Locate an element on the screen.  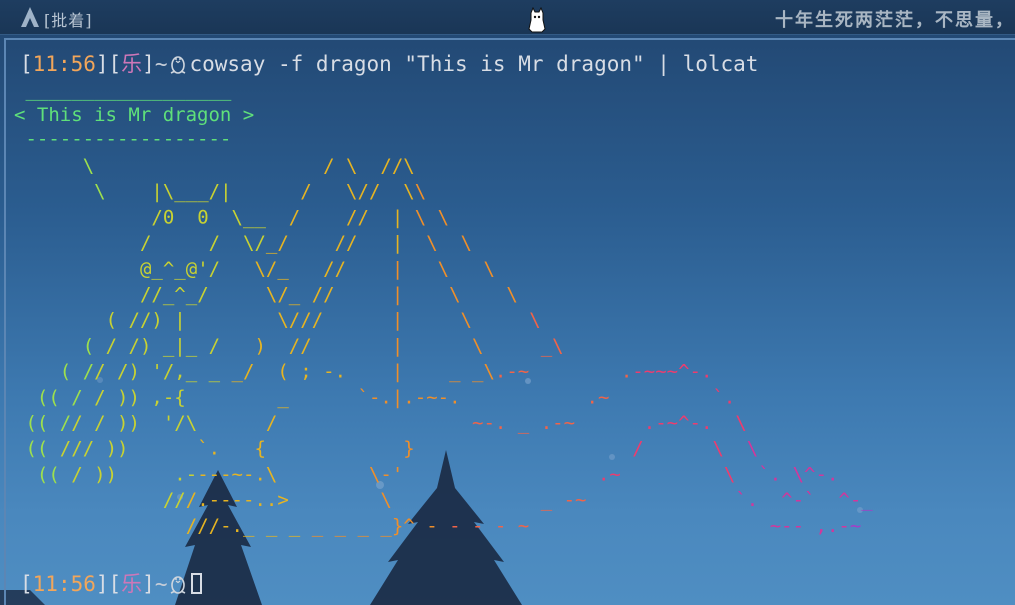
workspace-indicator: [批着] is located at coordinates (68, 19).